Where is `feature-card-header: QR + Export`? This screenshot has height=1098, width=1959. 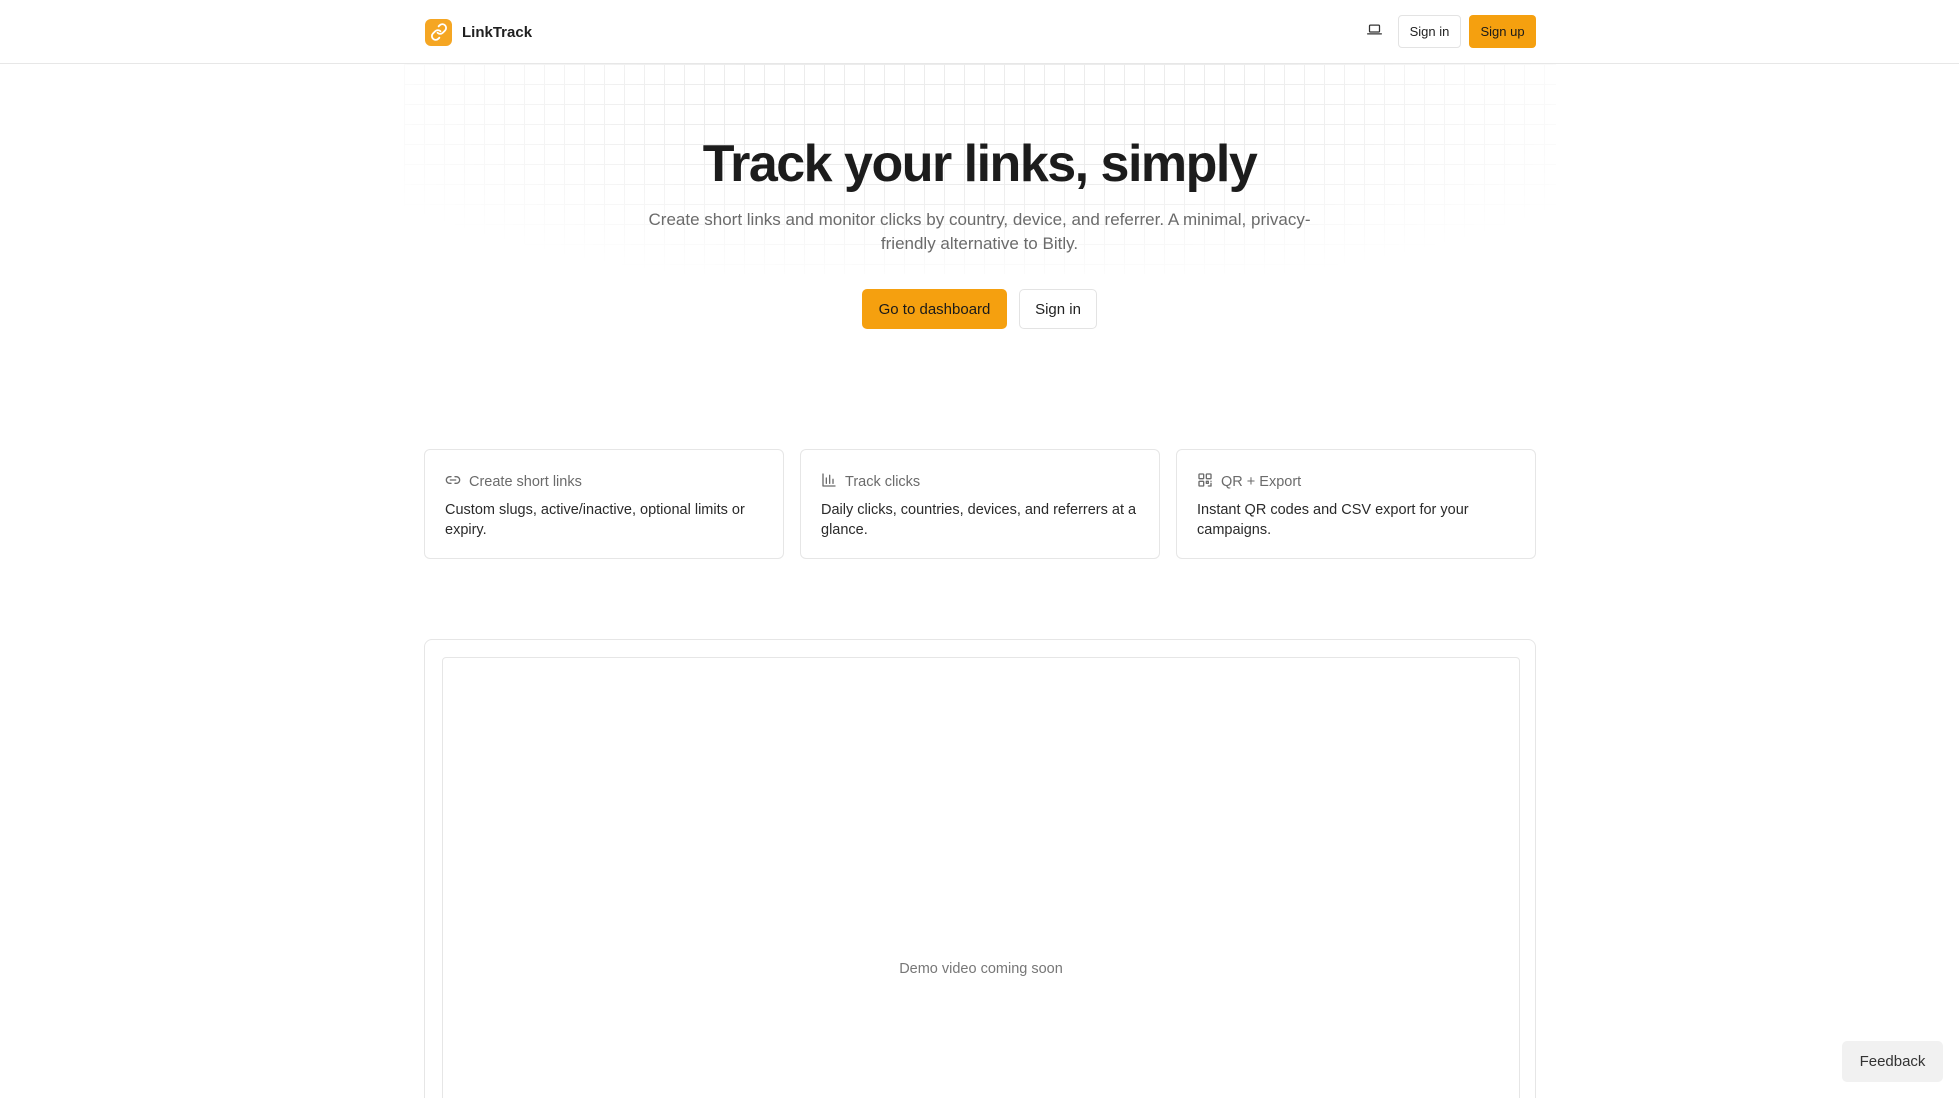
feature-card-header: QR + Export is located at coordinates (1249, 482).